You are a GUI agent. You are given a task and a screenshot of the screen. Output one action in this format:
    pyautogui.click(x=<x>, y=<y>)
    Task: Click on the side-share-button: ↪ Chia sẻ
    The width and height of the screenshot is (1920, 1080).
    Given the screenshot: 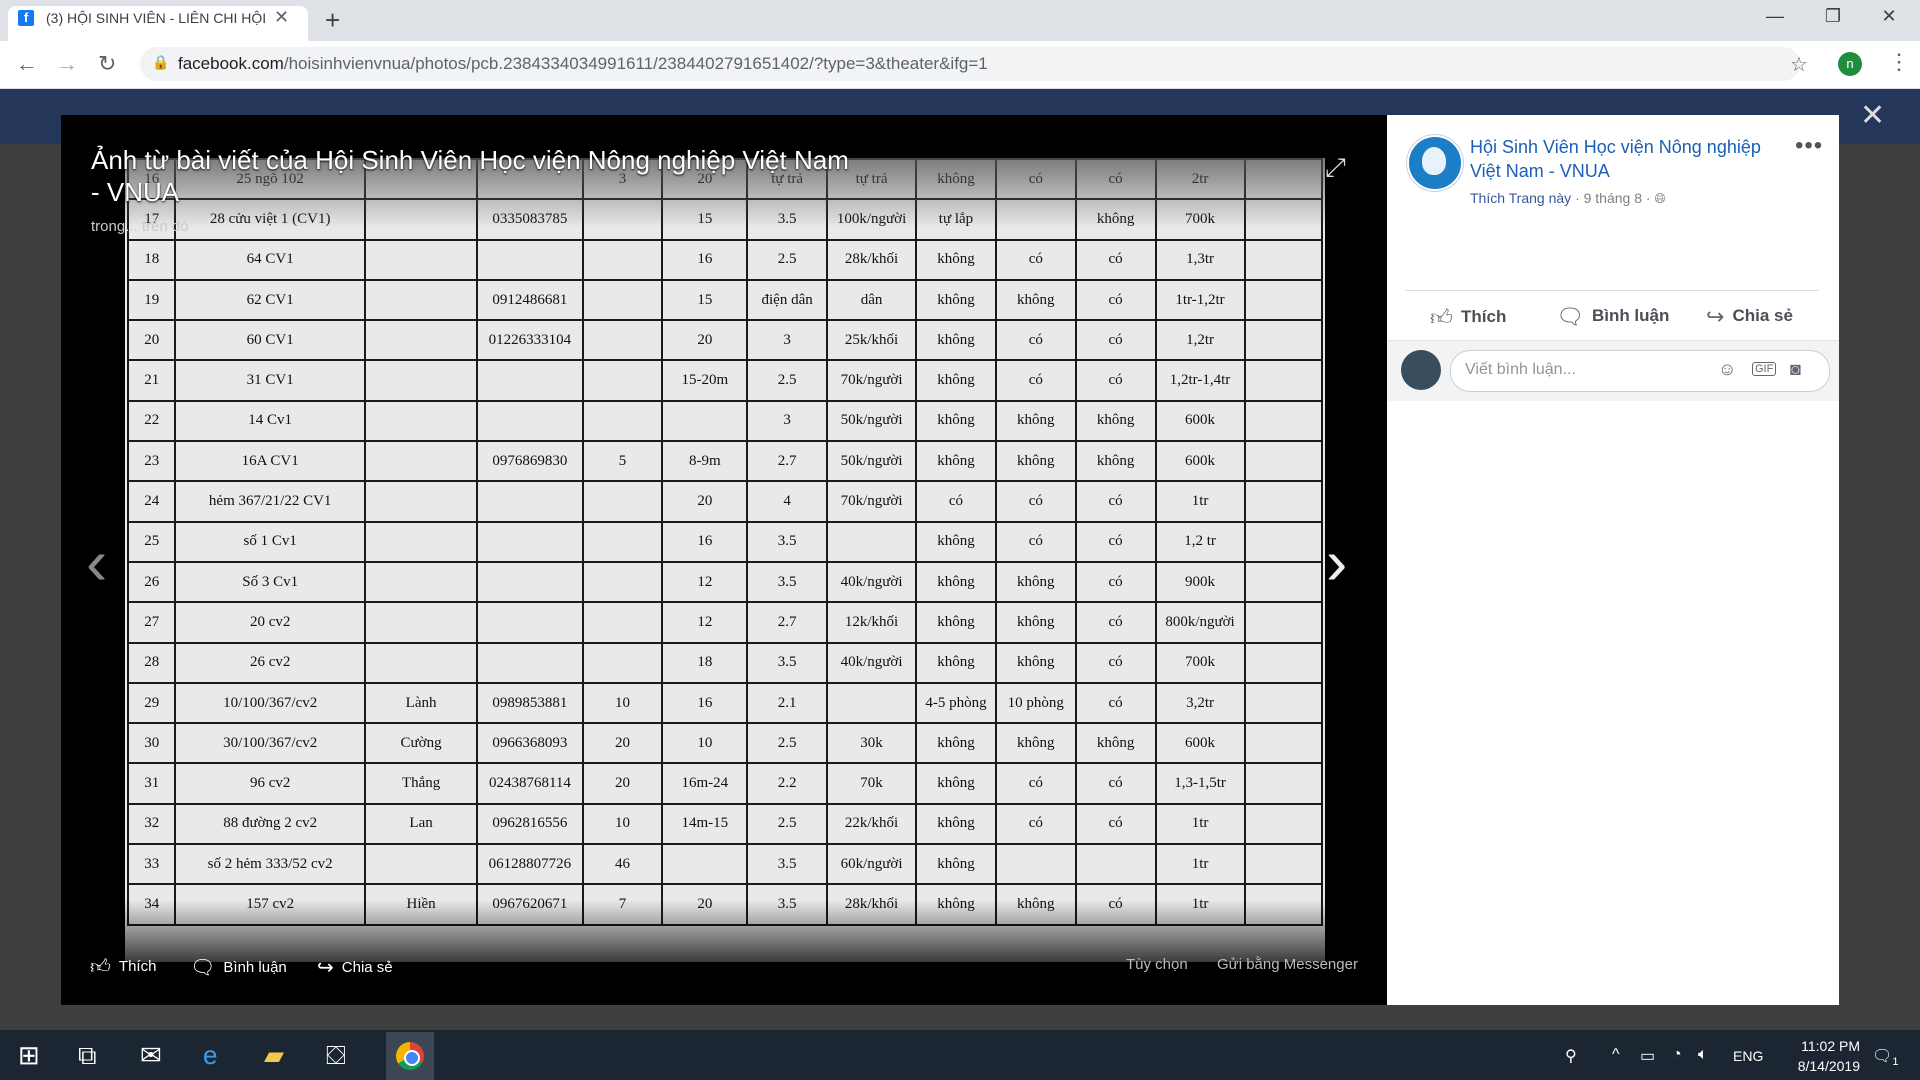 What is the action you would take?
    pyautogui.click(x=1749, y=317)
    